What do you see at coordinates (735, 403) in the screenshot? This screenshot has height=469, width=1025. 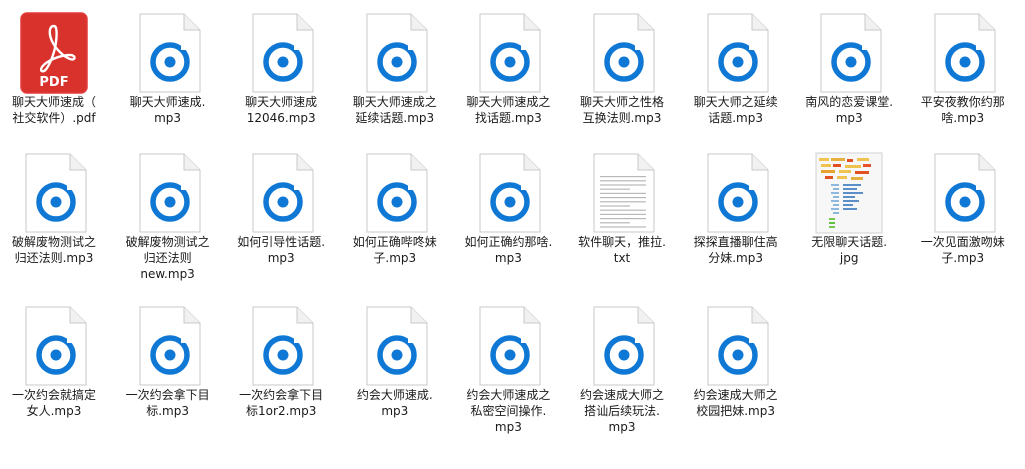 I see `file-name-label: 约会速成大师之 校园把妹.mp3` at bounding box center [735, 403].